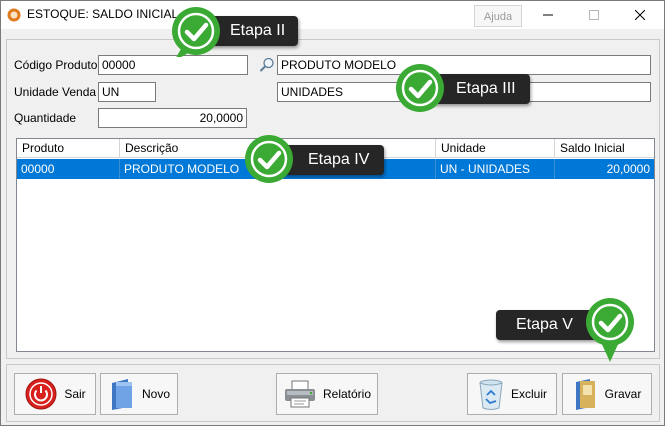 Image resolution: width=665 pixels, height=426 pixels. What do you see at coordinates (495, 148) in the screenshot?
I see `column-header-unidade: Unidade` at bounding box center [495, 148].